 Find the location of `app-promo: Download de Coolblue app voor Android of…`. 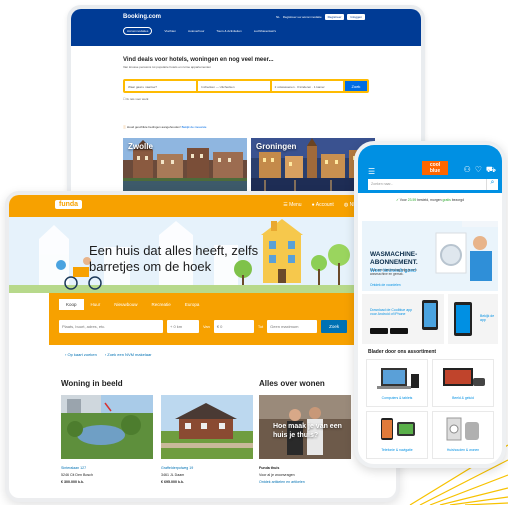

app-promo: Download de Coolblue app voor Android of… is located at coordinates (403, 319).